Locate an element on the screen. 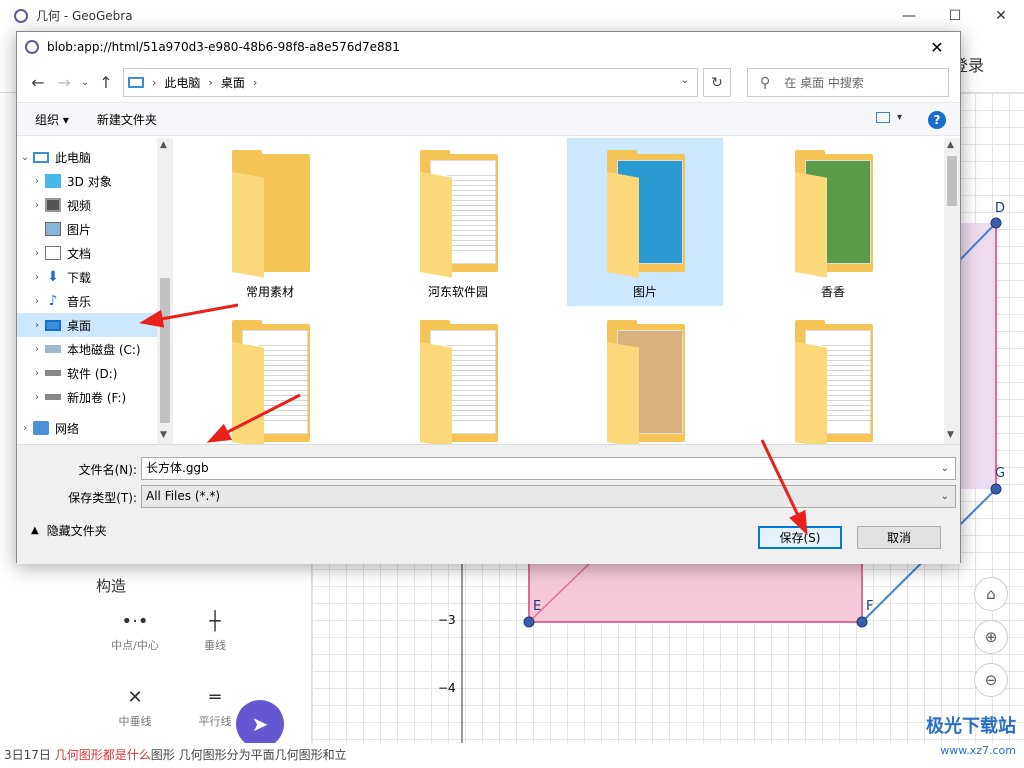 This screenshot has width=1024, height=768. tool-perpendicular-bisector: ✕ 中垂线 is located at coordinates (135, 706).